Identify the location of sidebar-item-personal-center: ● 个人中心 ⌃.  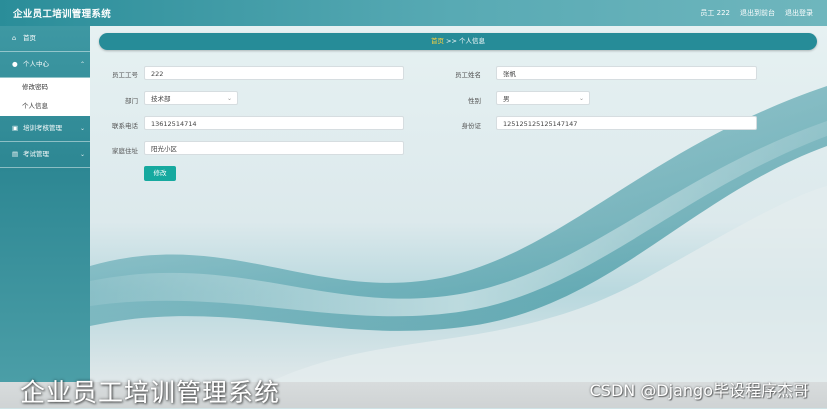
(45, 65).